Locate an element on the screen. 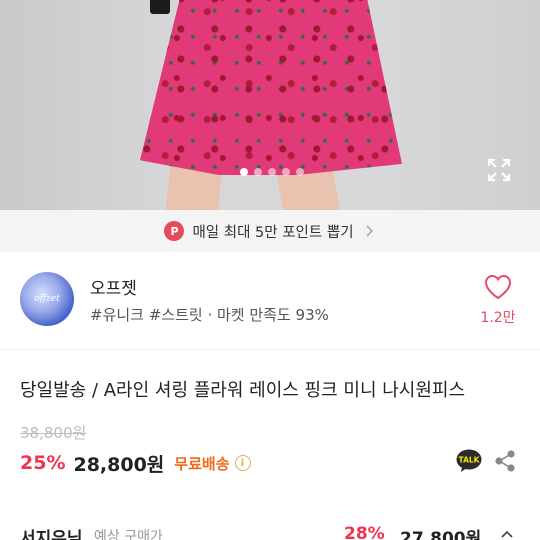 The image size is (540, 540). user-name: 서지유님 is located at coordinates (51, 534).